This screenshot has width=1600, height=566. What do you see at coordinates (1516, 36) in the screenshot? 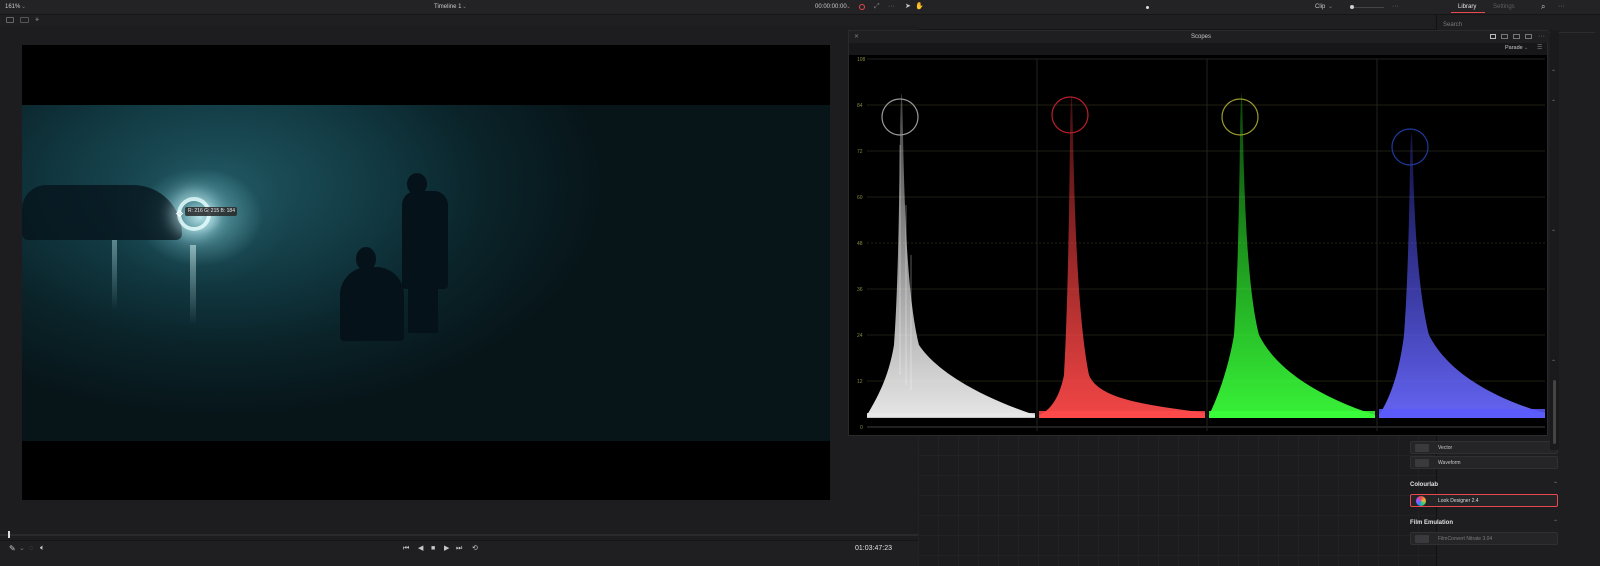
I see `layout-3up-icon` at bounding box center [1516, 36].